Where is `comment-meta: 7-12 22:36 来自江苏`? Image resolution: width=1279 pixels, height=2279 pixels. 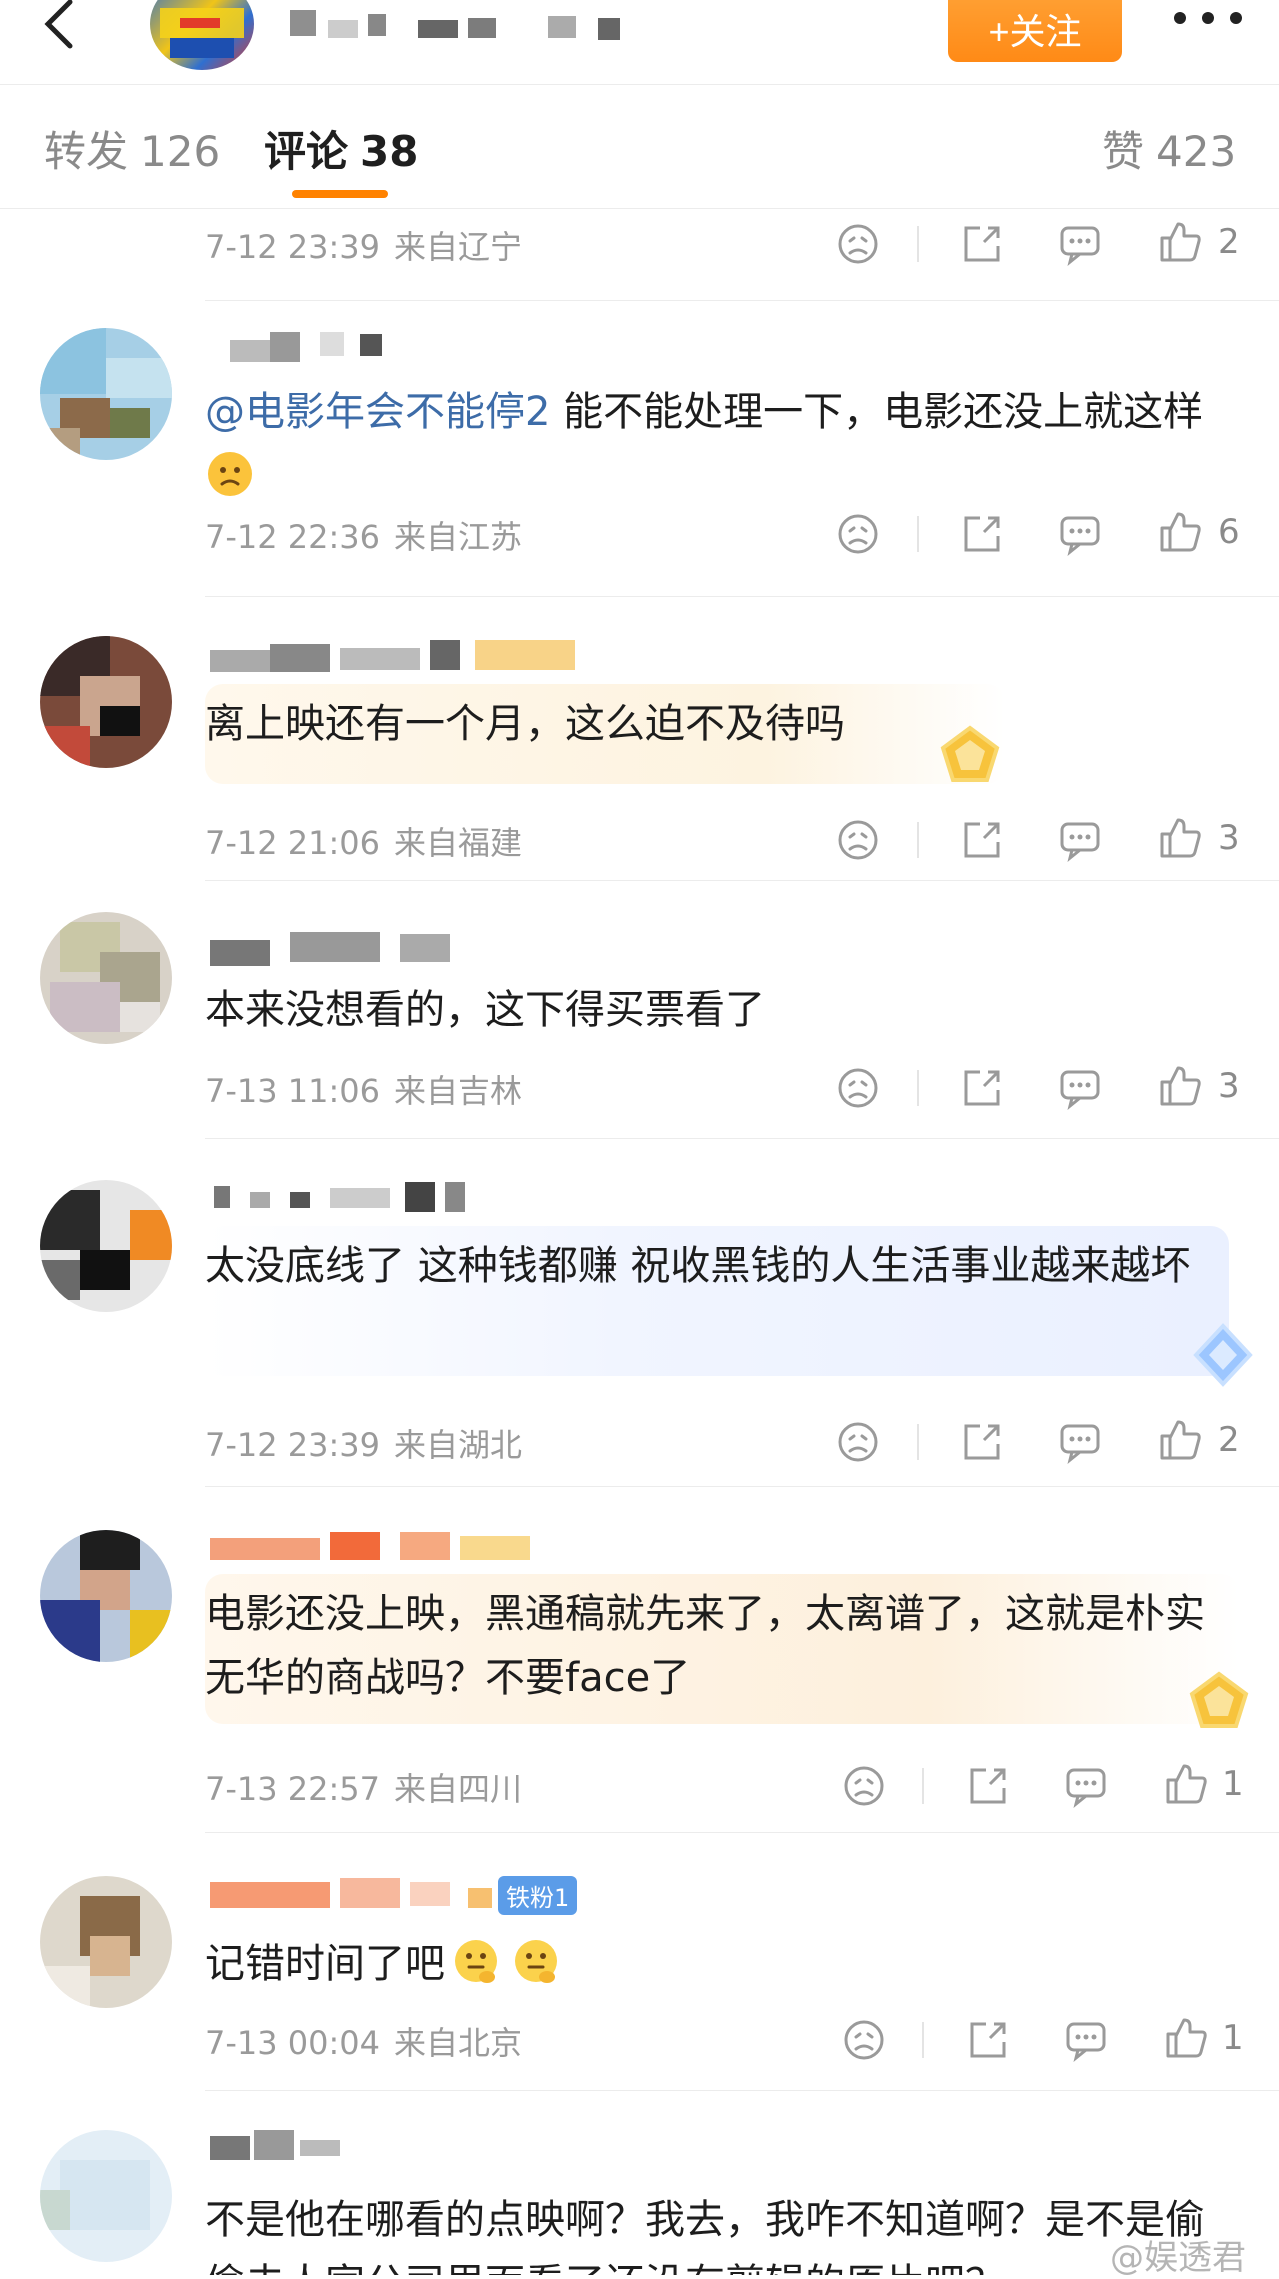
comment-meta: 7-12 22:36 来自江苏 is located at coordinates (363, 535).